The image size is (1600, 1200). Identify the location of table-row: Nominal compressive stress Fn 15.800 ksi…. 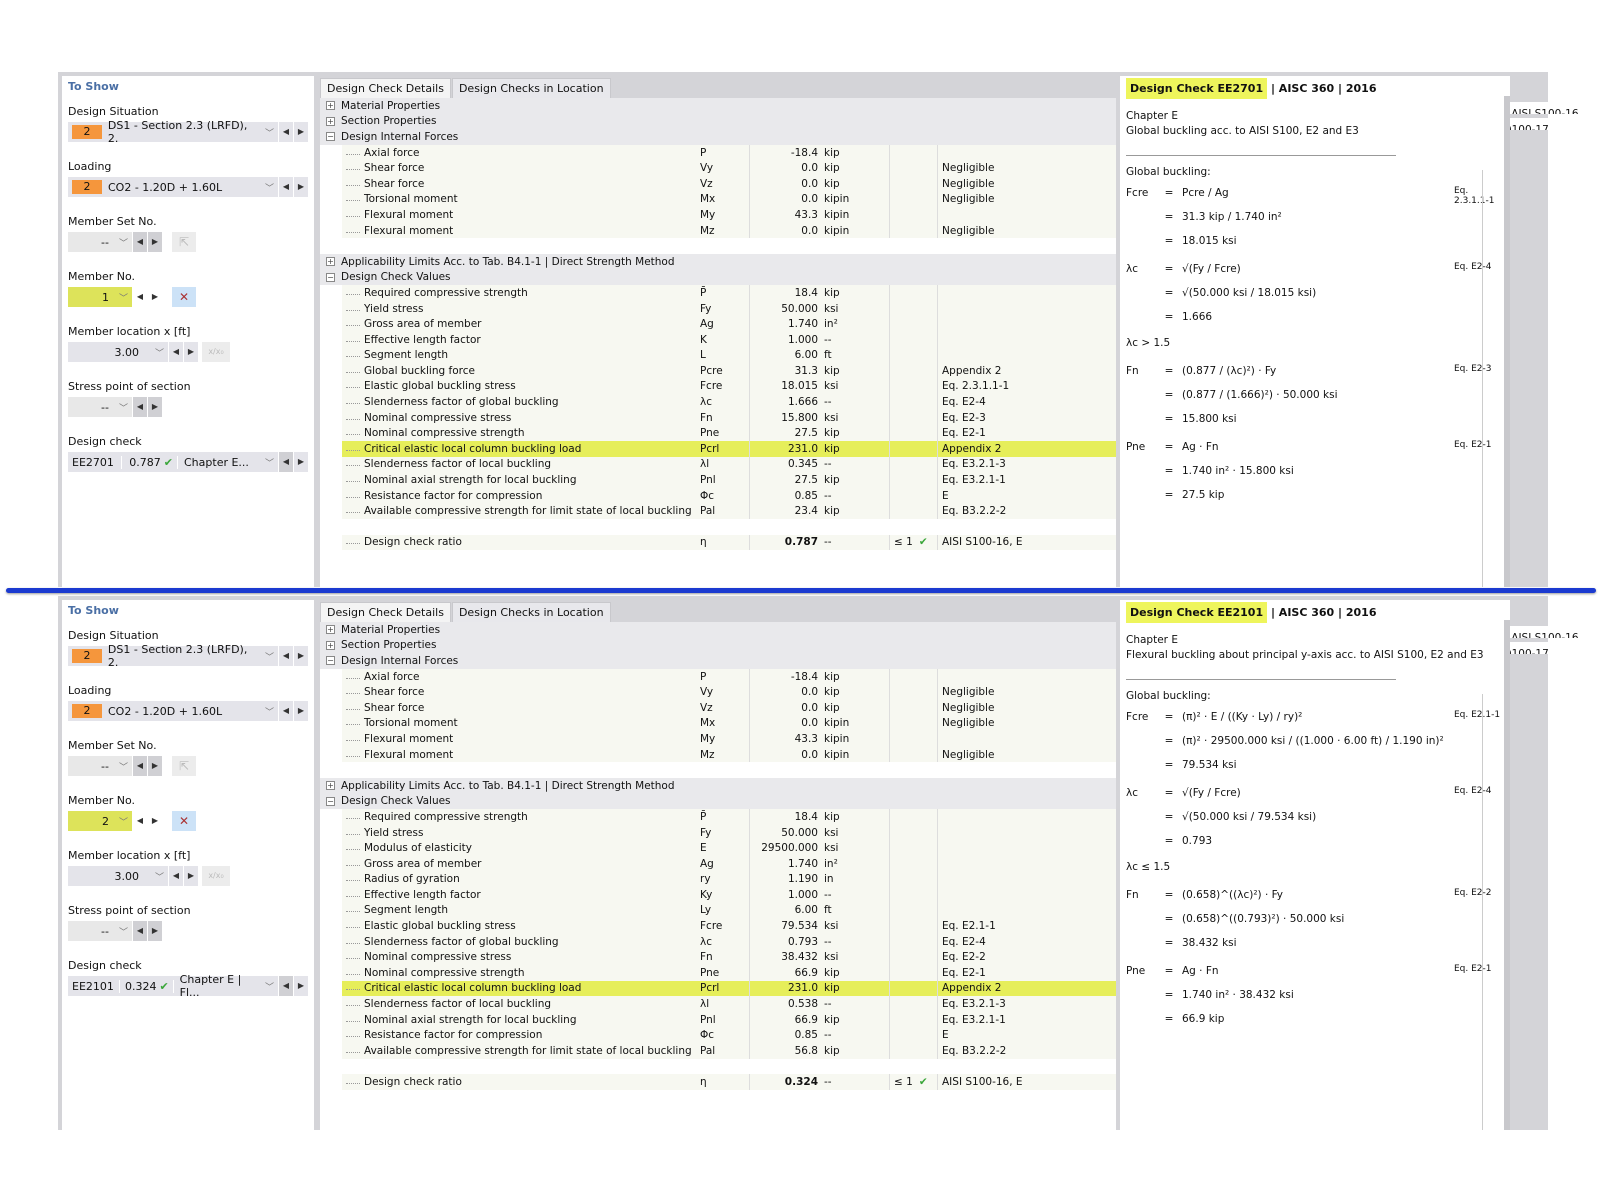
(729, 417).